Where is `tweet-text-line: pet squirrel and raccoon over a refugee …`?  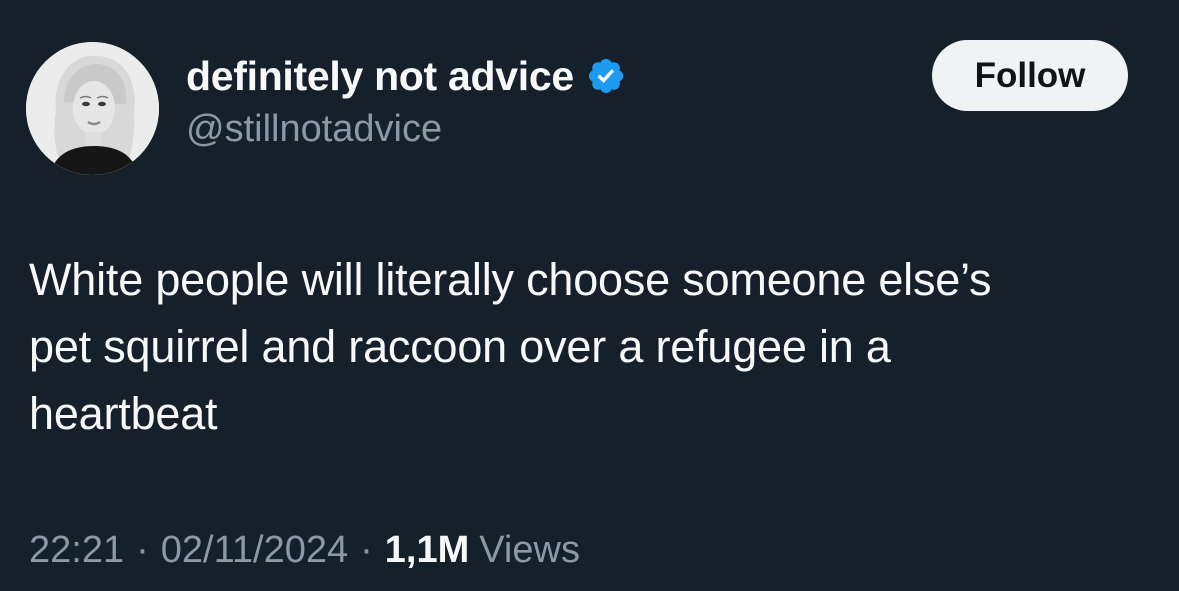
tweet-text-line: pet squirrel and raccoon over a refugee … is located at coordinates (460, 346).